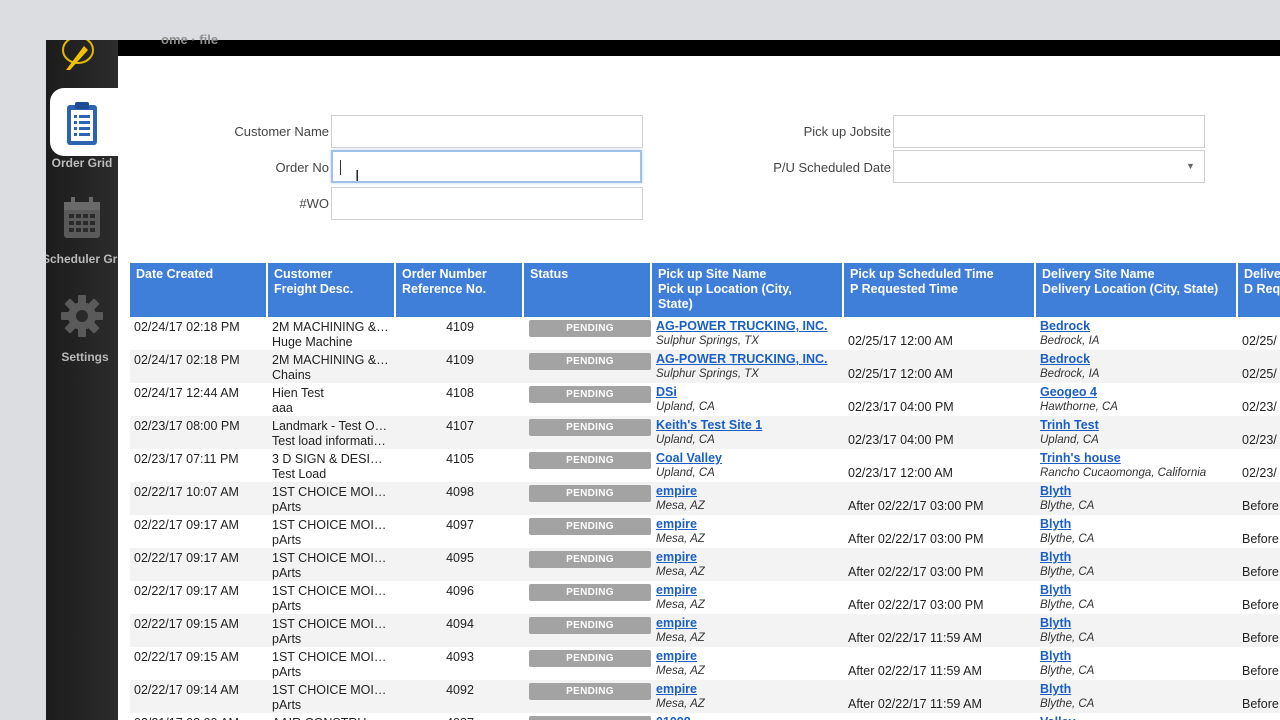 The height and width of the screenshot is (720, 1280). What do you see at coordinates (901, 407) in the screenshot?
I see `cell-pickup-time: 02/23/17 04:00 PM` at bounding box center [901, 407].